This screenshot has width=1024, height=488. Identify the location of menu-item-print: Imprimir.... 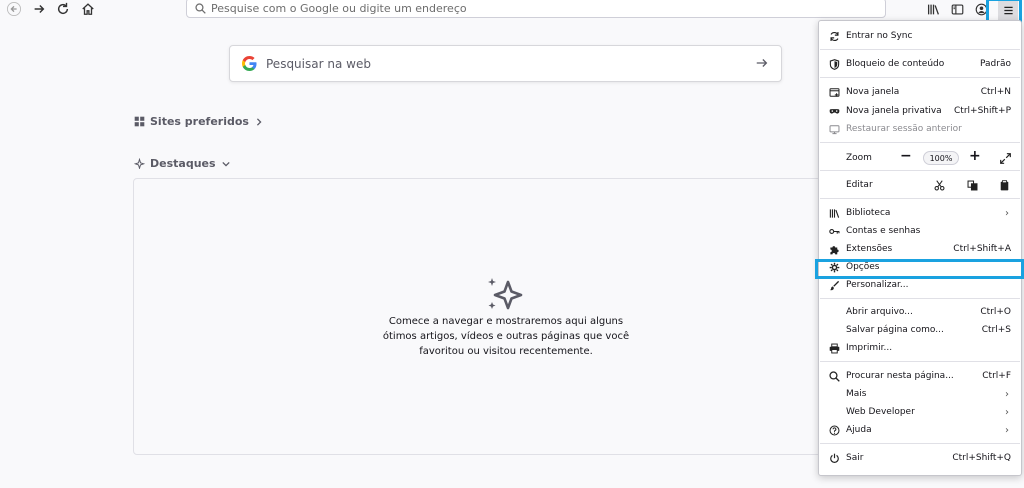
(920, 348).